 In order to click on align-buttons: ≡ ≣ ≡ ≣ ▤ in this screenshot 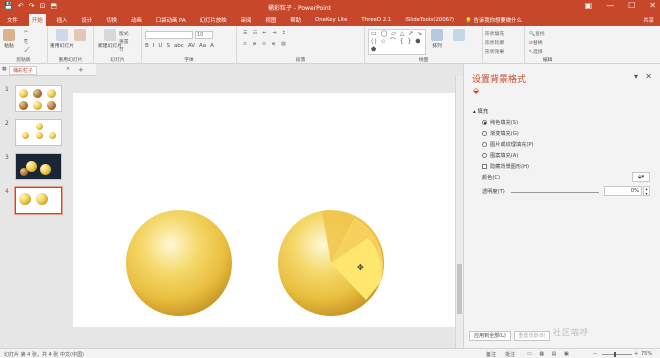, I will do `click(265, 44)`.